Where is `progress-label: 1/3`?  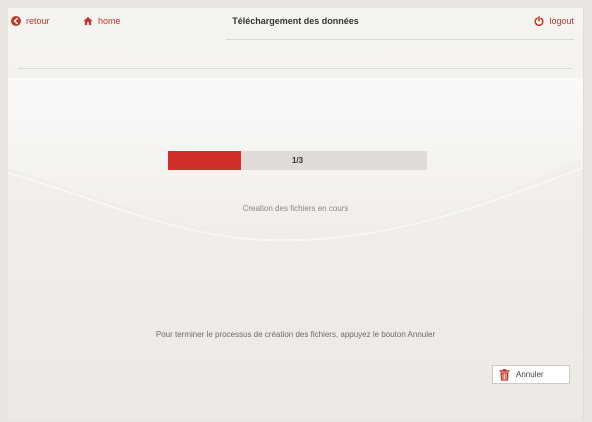
progress-label: 1/3 is located at coordinates (297, 160).